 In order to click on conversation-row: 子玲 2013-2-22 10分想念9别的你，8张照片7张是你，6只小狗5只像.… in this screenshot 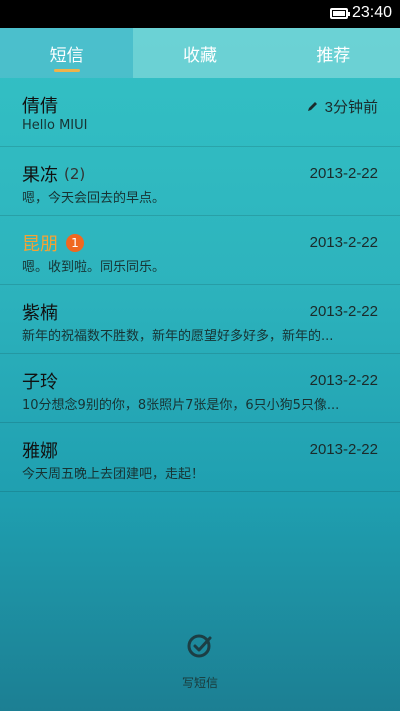, I will do `click(200, 388)`.